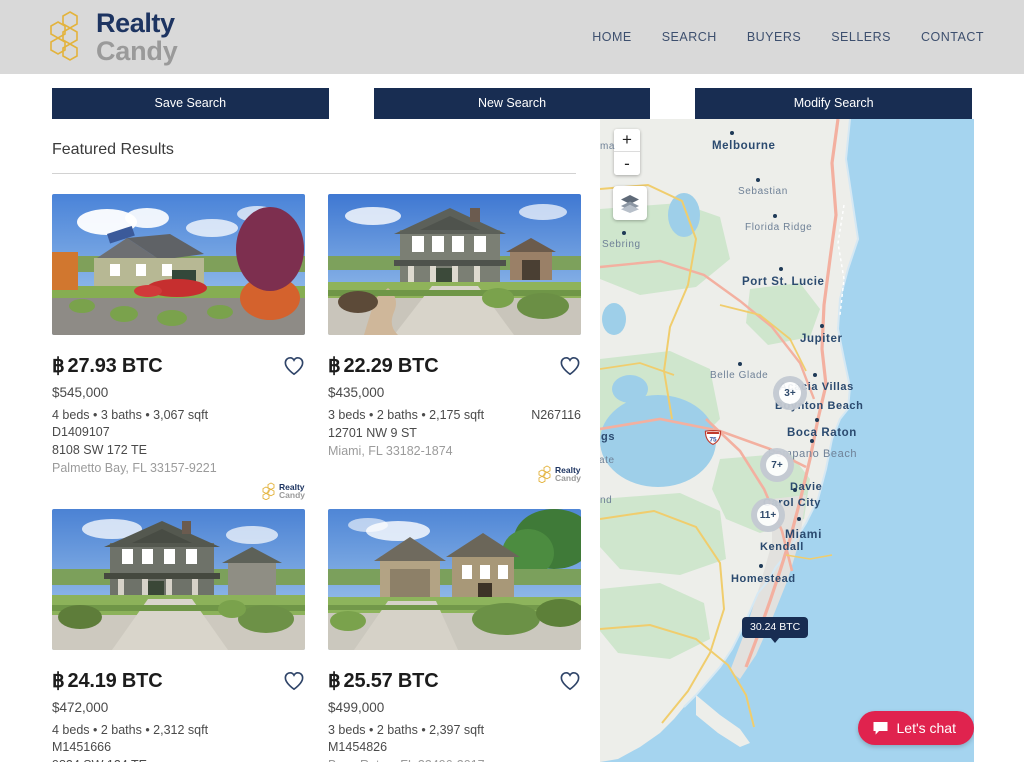 Image resolution: width=1024 pixels, height=768 pixels. What do you see at coordinates (391, 681) in the screenshot?
I see `btc-amount: 25.57 BTC` at bounding box center [391, 681].